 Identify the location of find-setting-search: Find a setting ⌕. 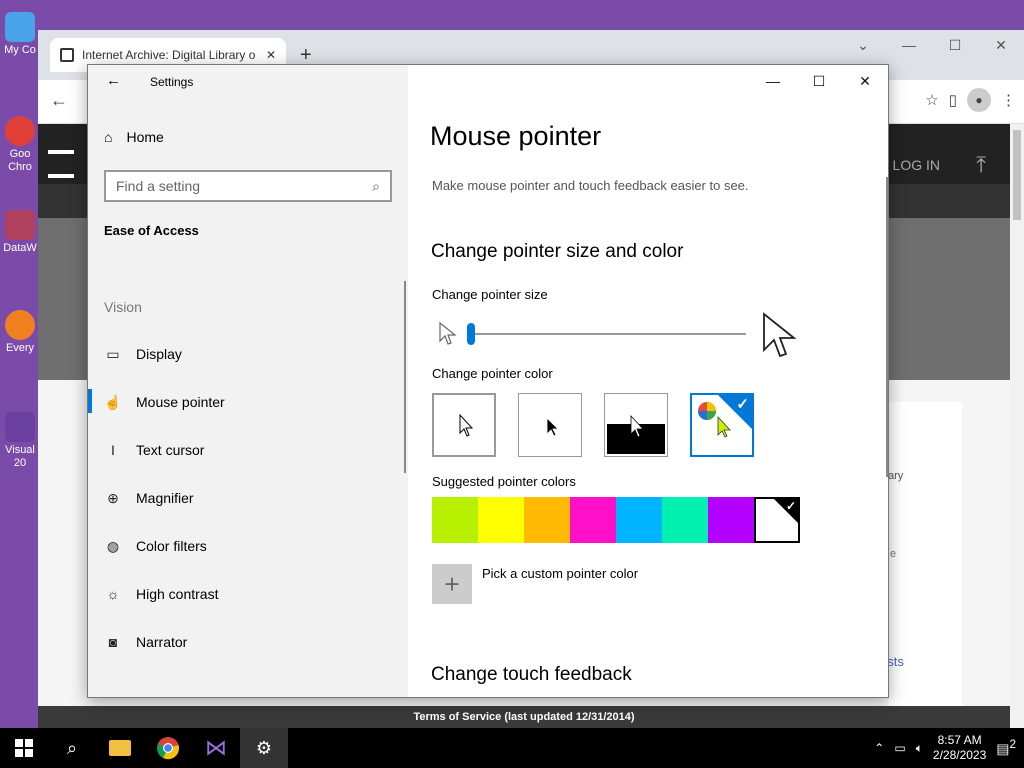
(248, 186).